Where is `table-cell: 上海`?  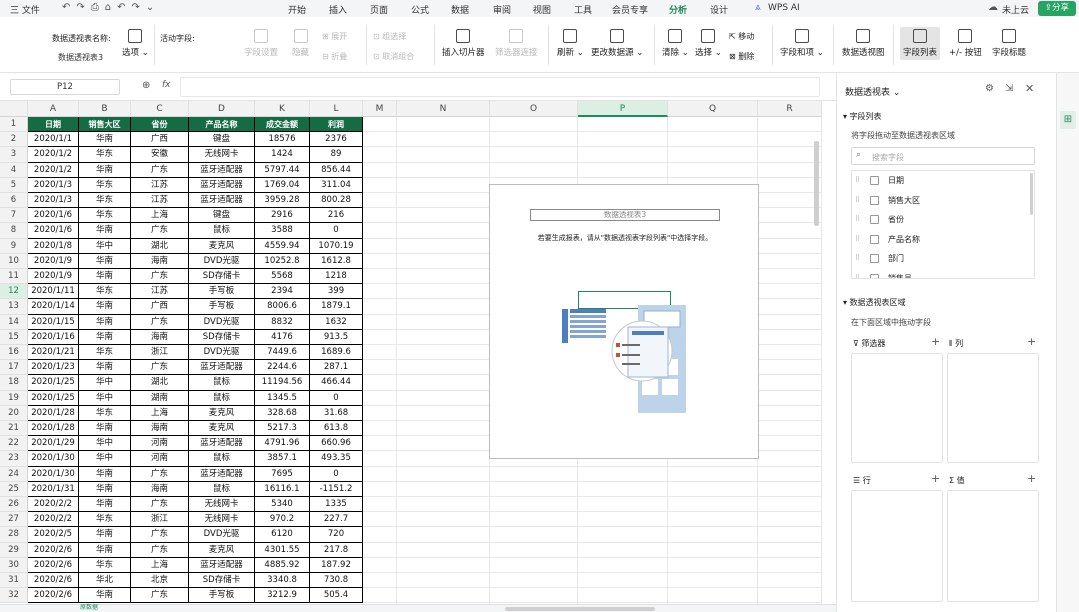 table-cell: 上海 is located at coordinates (160, 565).